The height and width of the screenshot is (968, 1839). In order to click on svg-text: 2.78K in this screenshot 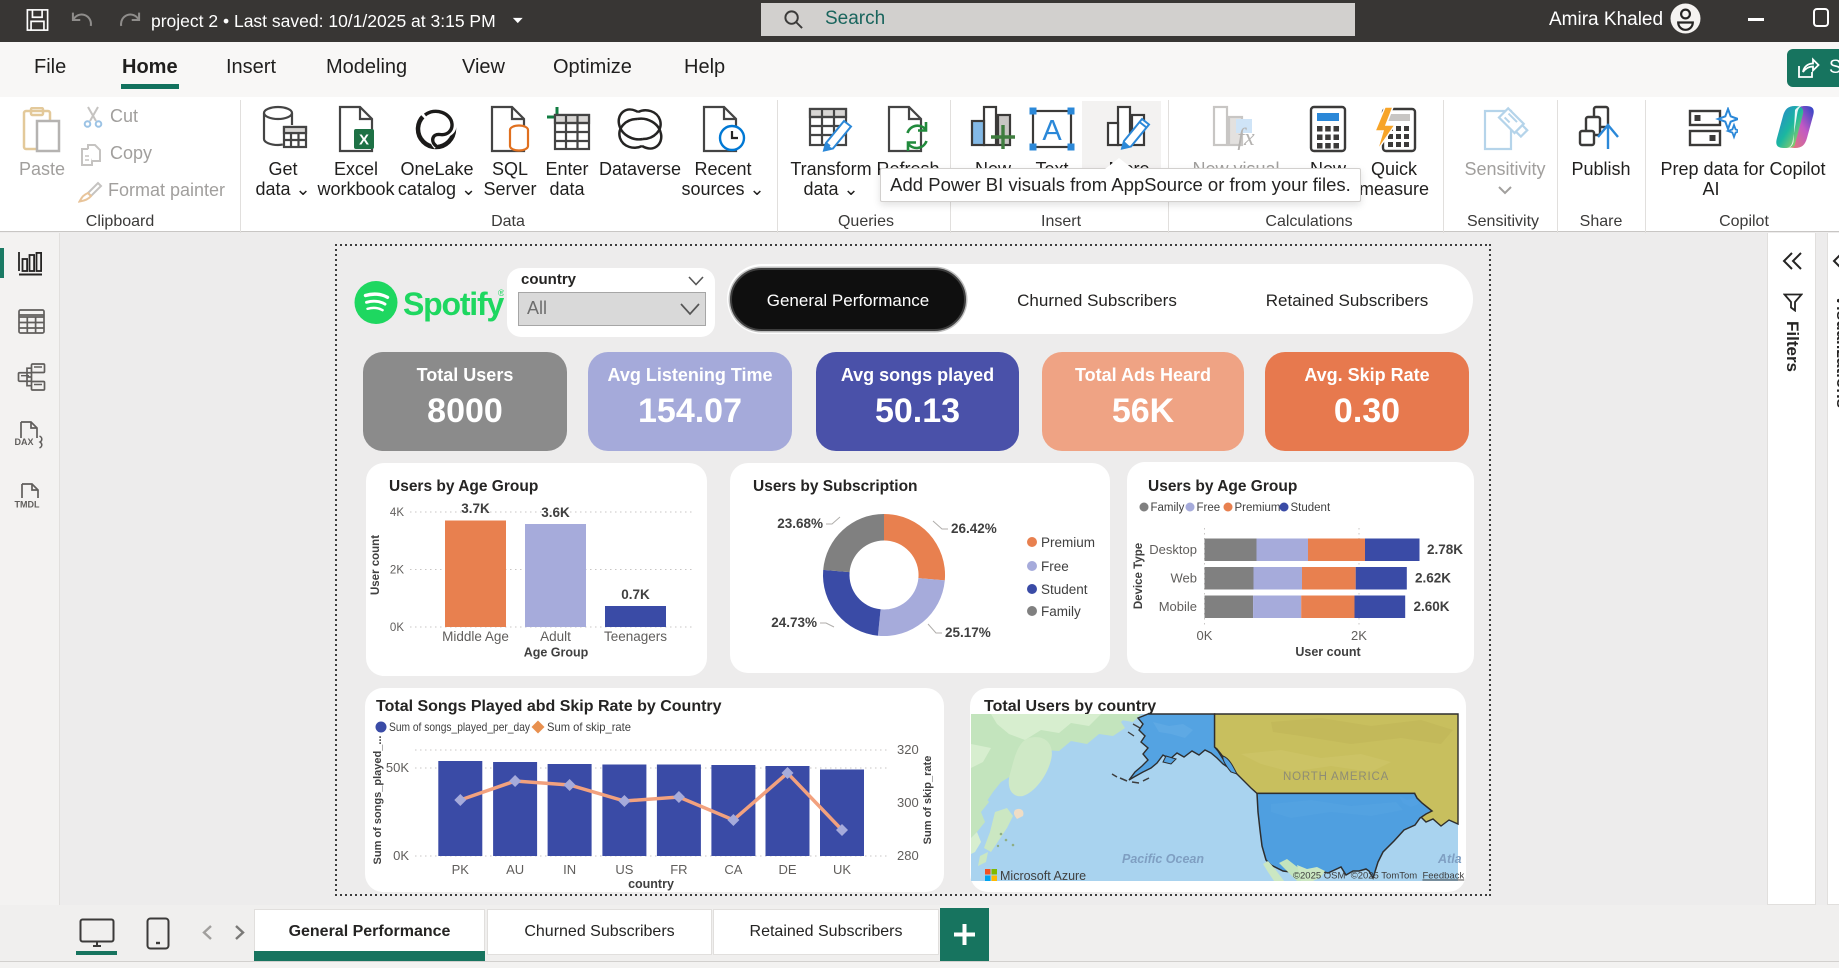, I will do `click(1445, 549)`.